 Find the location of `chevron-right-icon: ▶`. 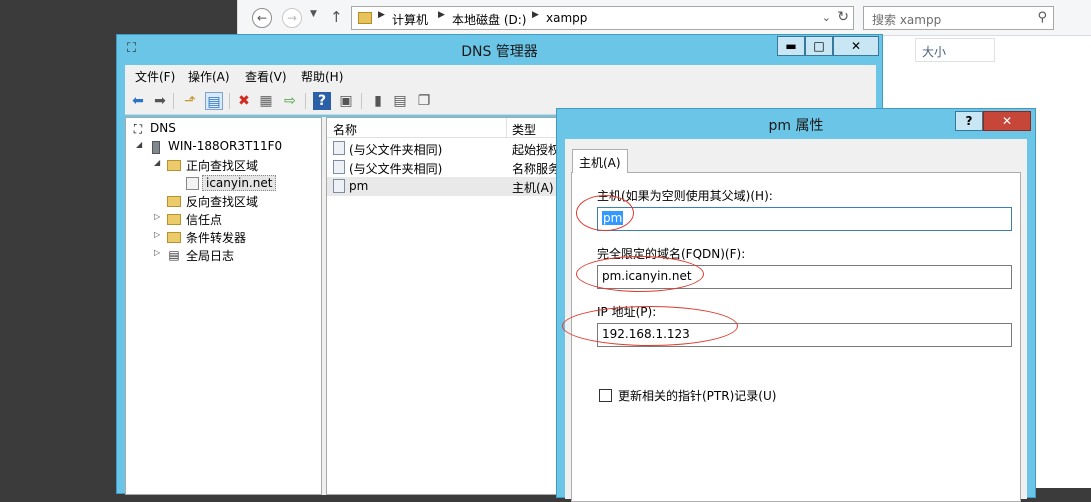

chevron-right-icon: ▶ is located at coordinates (381, 15).